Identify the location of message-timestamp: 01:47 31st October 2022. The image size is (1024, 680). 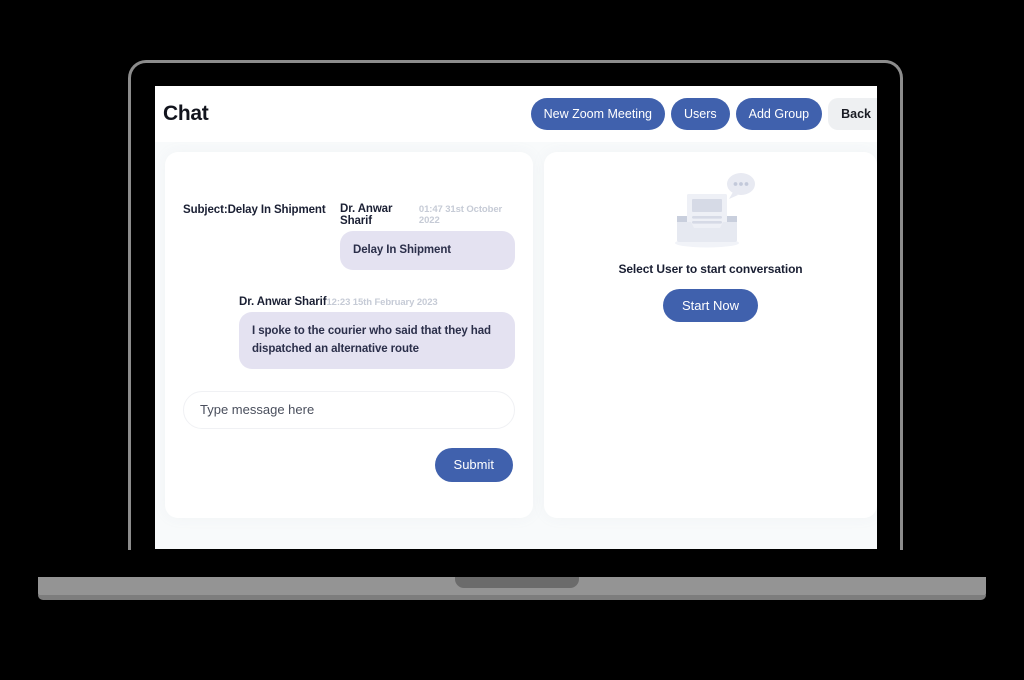
(460, 215).